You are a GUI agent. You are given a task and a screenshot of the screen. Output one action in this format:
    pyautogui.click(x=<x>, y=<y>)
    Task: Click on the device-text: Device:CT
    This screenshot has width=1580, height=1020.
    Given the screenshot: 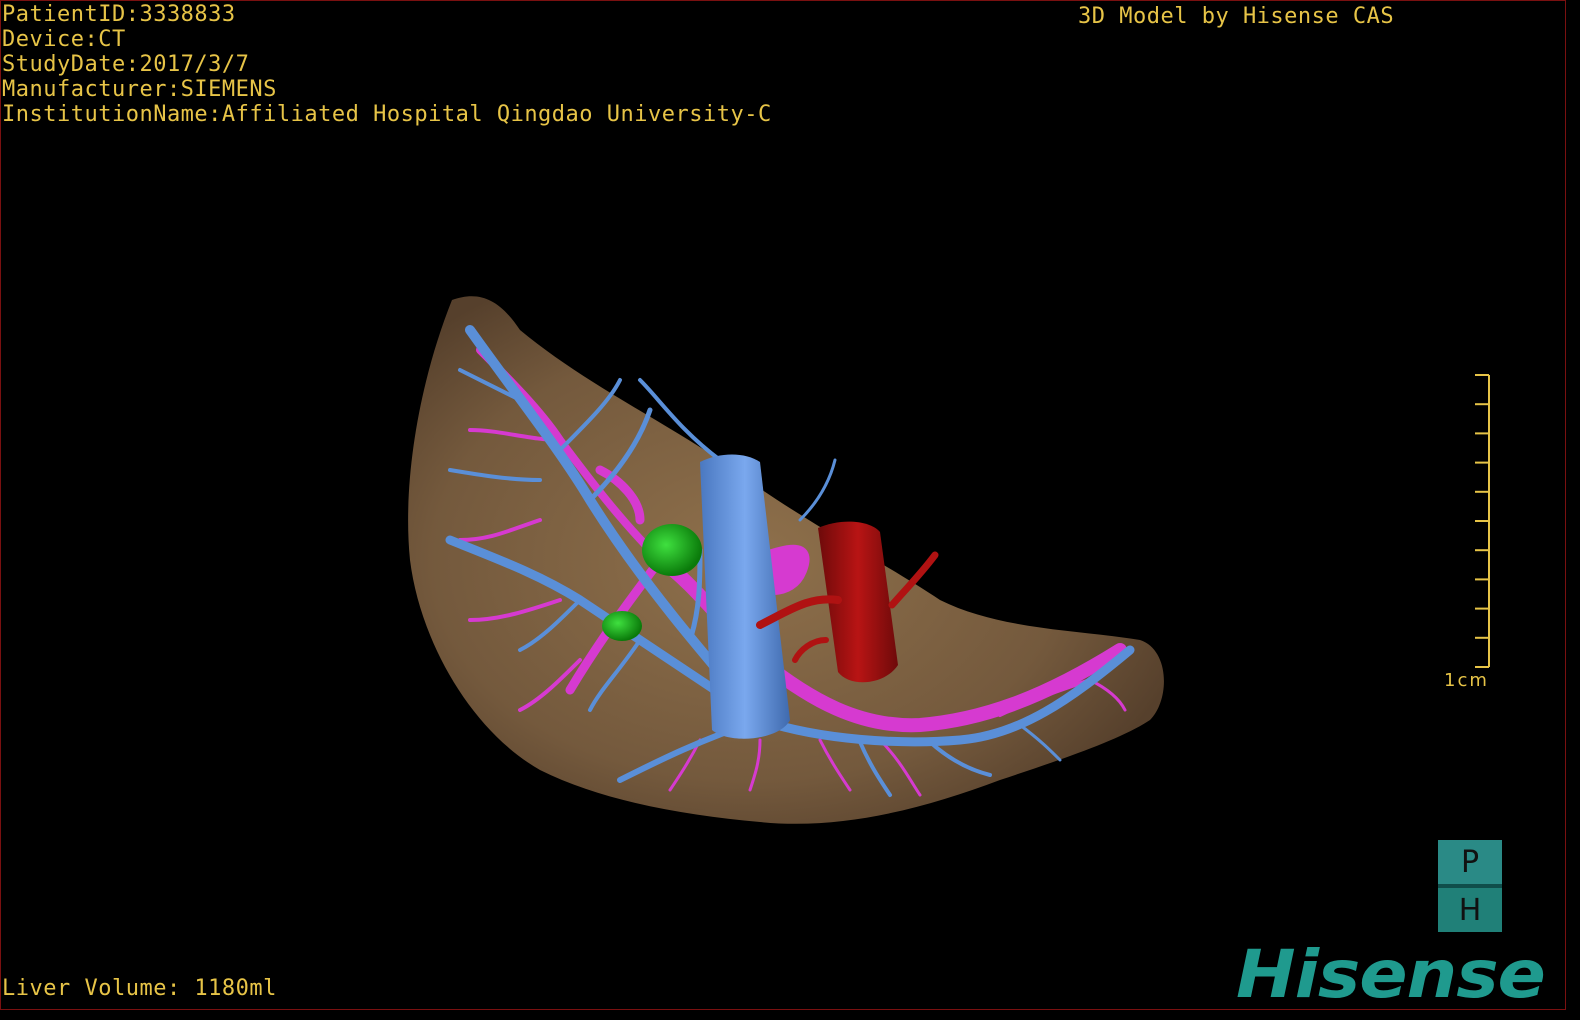 What is the action you would take?
    pyautogui.click(x=64, y=39)
    